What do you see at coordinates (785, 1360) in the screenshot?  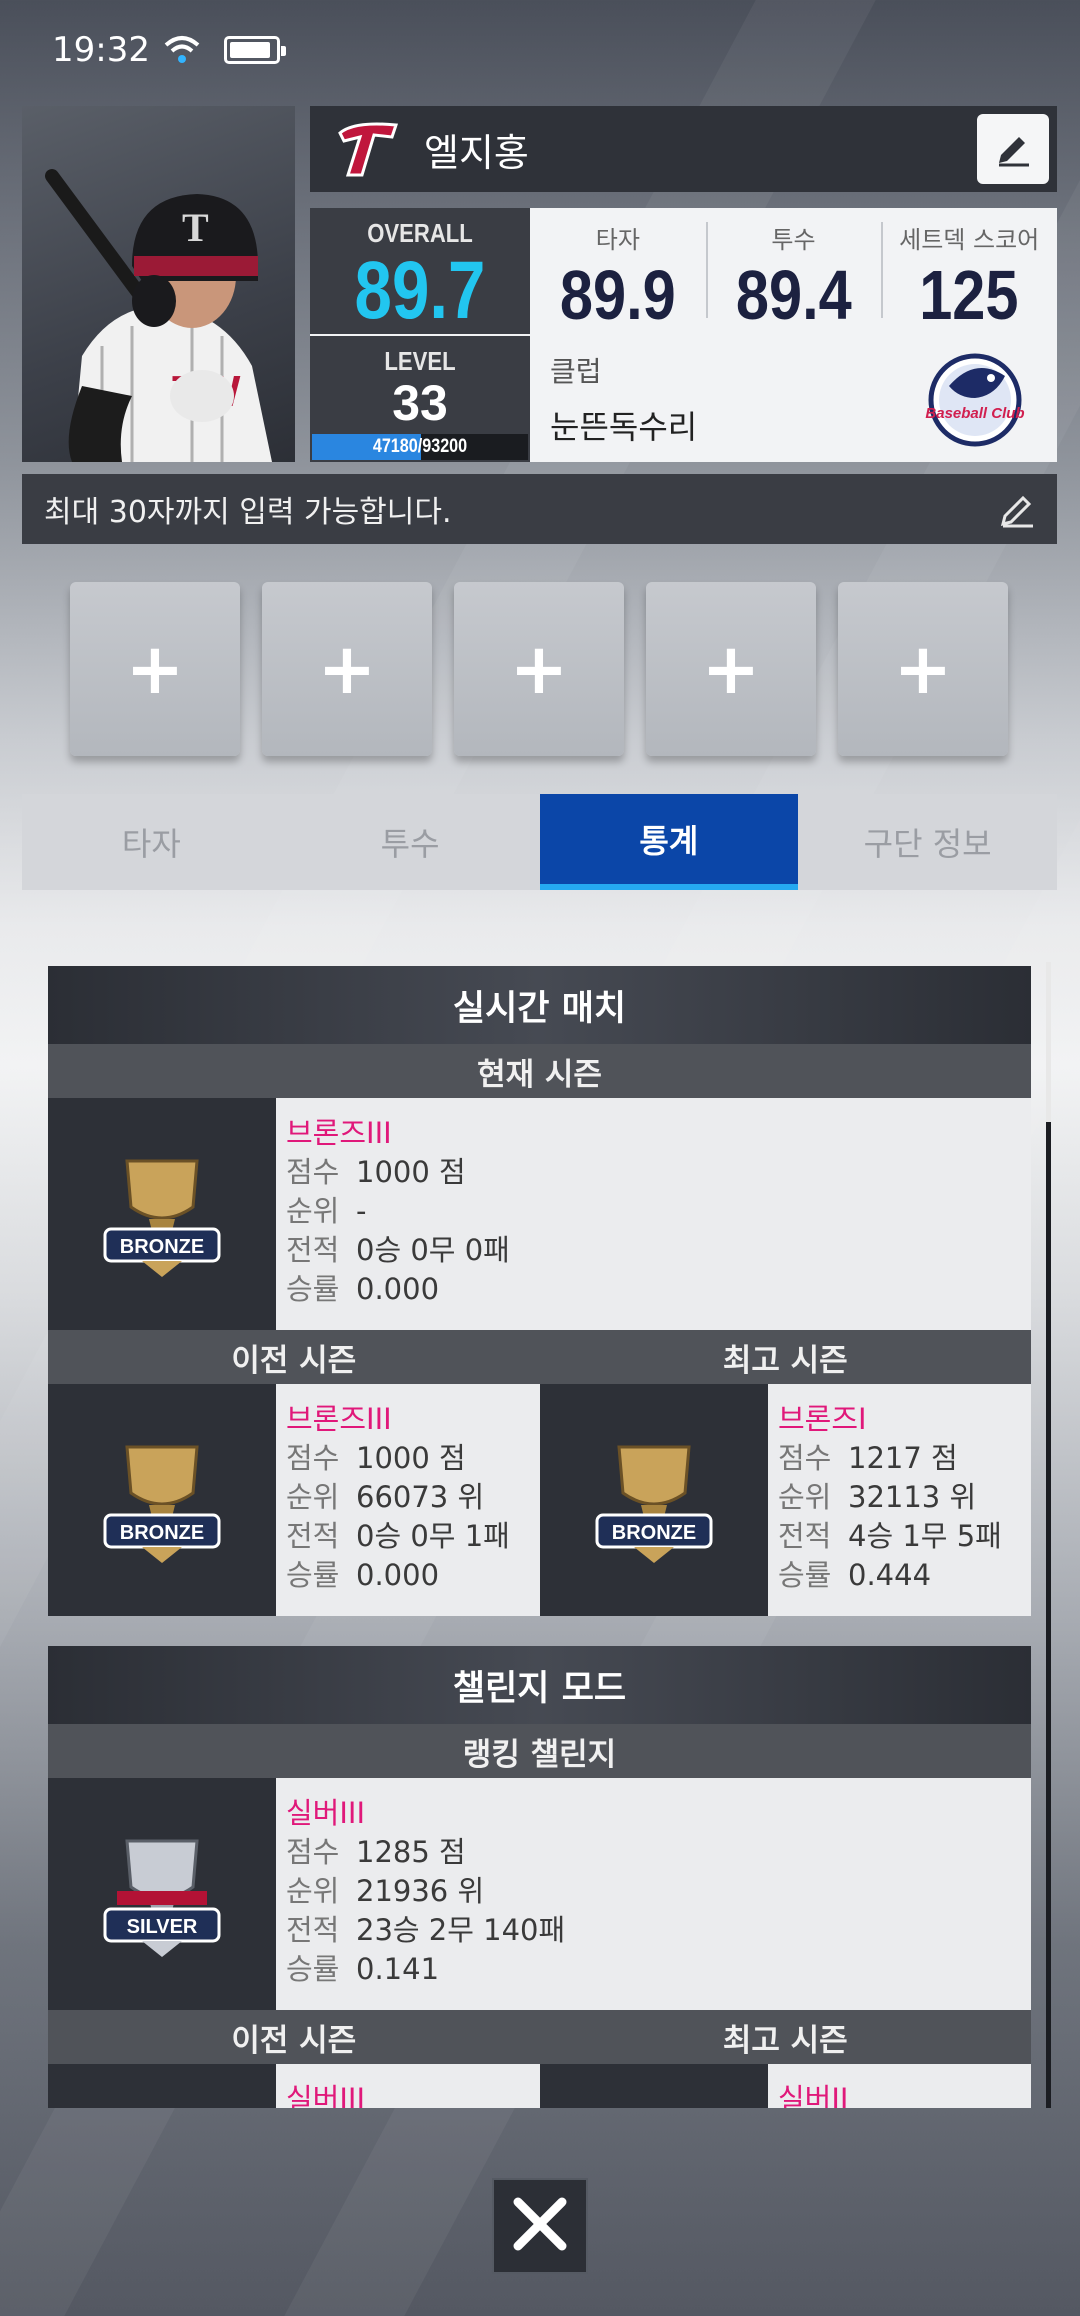 I see `best-season-title: 최고 시즌` at bounding box center [785, 1360].